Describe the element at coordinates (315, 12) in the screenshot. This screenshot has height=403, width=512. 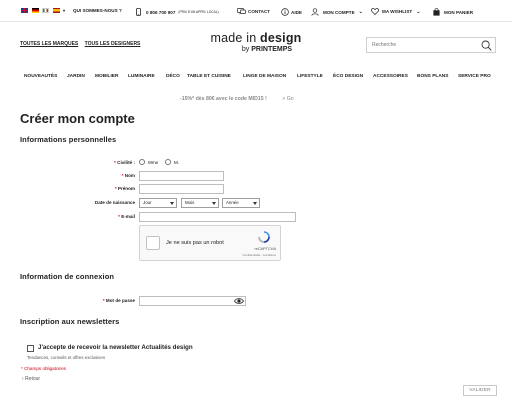
I see `user-icon` at that location.